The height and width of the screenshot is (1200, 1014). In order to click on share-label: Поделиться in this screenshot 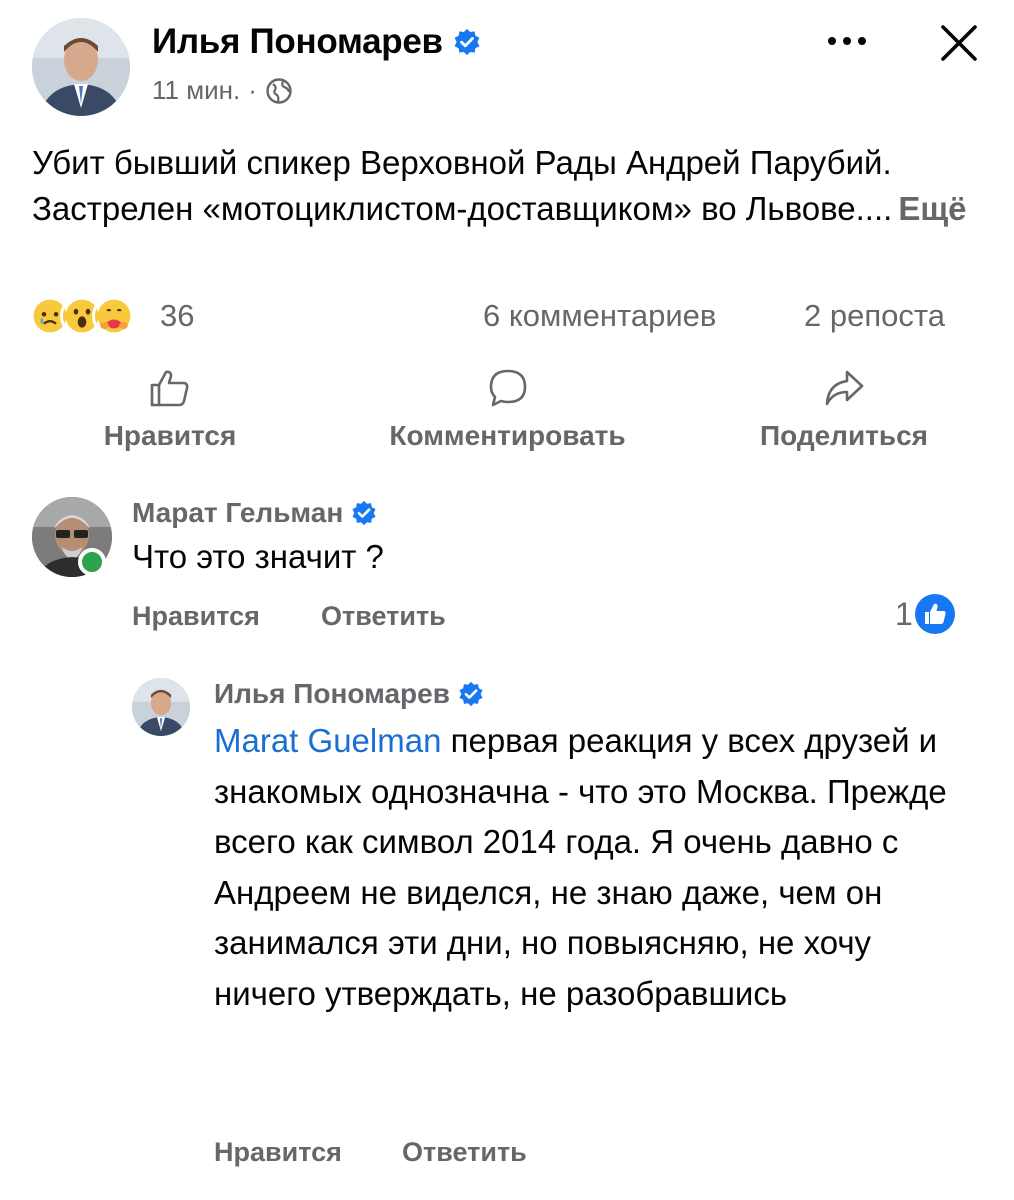, I will do `click(844, 435)`.